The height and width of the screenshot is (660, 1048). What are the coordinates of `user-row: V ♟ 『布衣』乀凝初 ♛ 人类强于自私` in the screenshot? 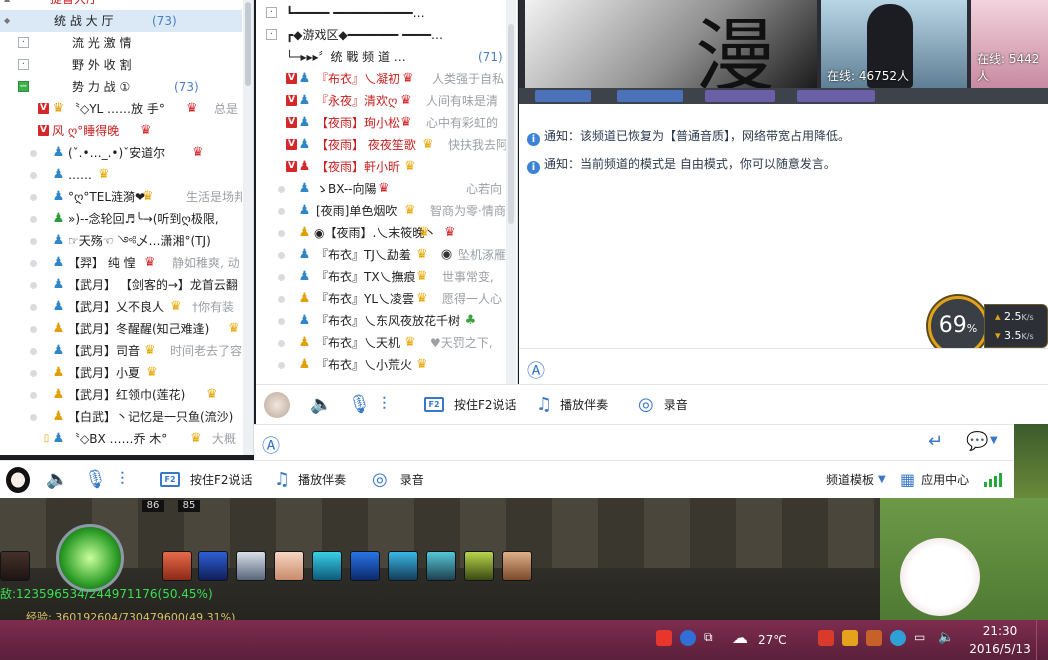 It's located at (381, 79).